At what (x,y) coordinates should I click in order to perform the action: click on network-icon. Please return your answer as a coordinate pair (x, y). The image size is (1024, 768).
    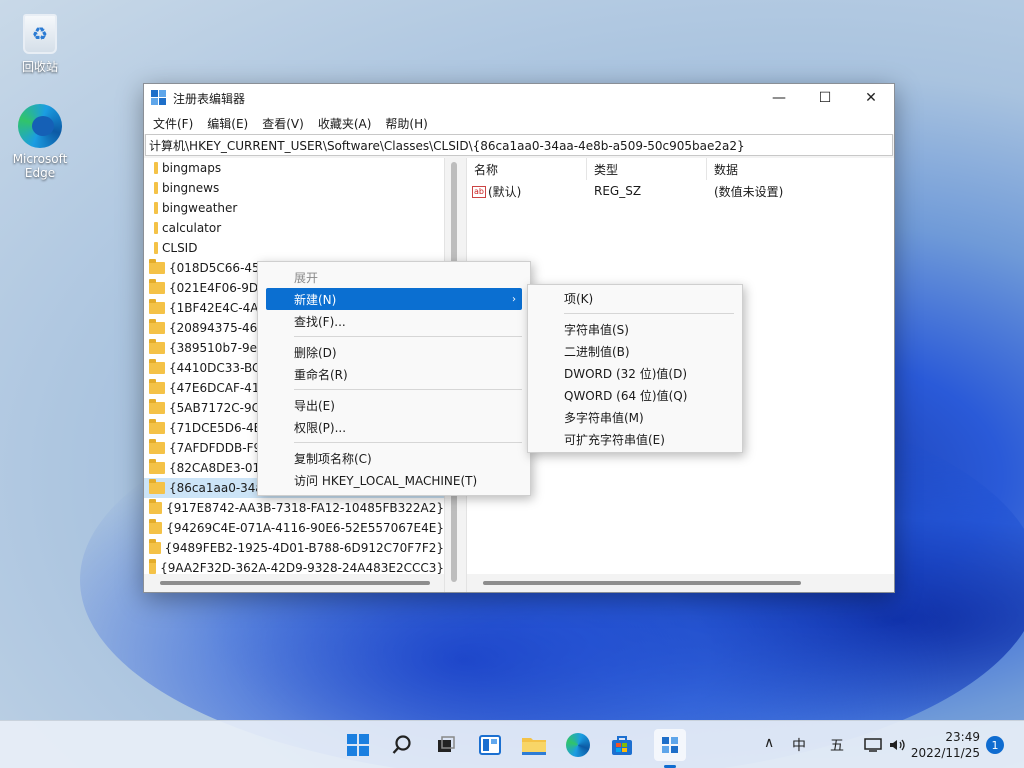
    Looking at the image, I should click on (873, 745).